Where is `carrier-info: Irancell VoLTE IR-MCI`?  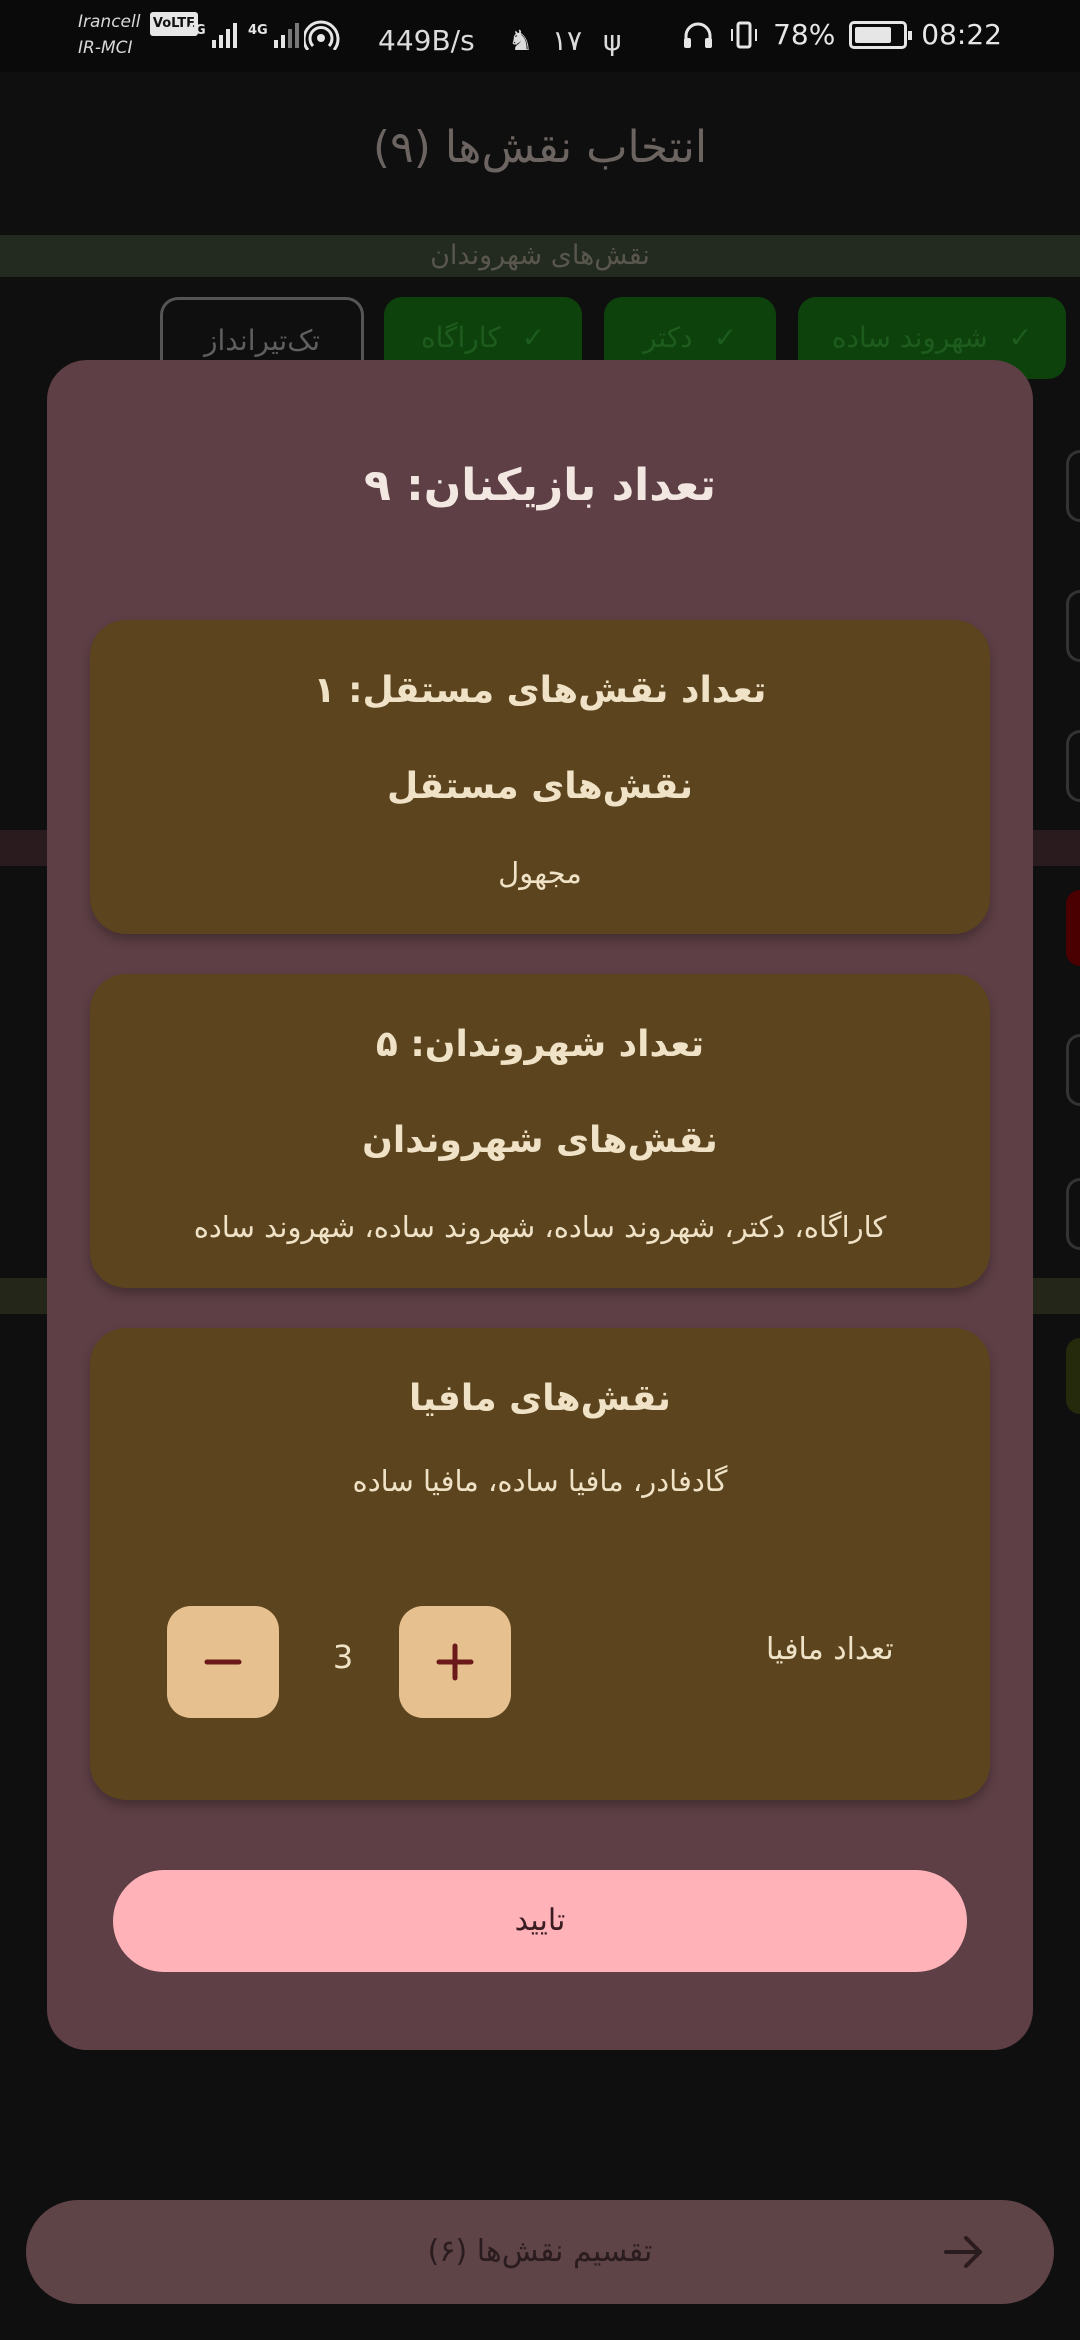 carrier-info: Irancell VoLTE IR-MCI is located at coordinates (138, 35).